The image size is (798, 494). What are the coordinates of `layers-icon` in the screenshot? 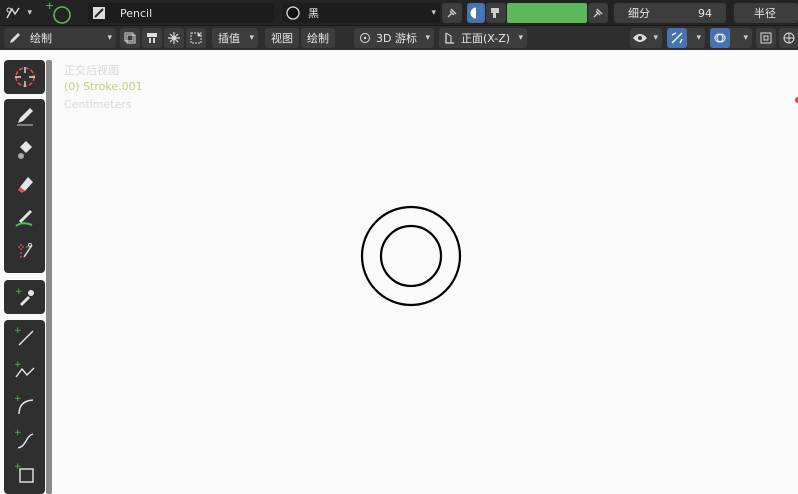 It's located at (130, 38).